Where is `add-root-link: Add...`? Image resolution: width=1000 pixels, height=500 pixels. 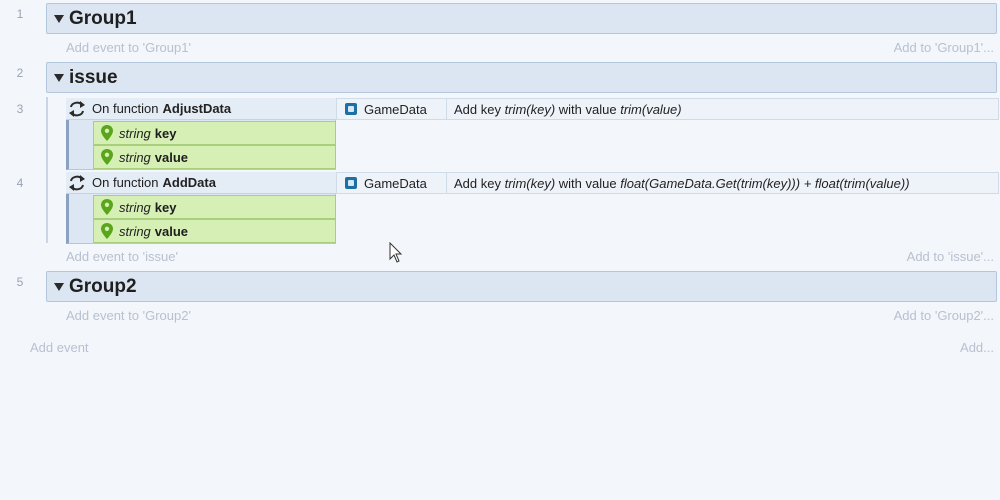 add-root-link: Add... is located at coordinates (977, 347).